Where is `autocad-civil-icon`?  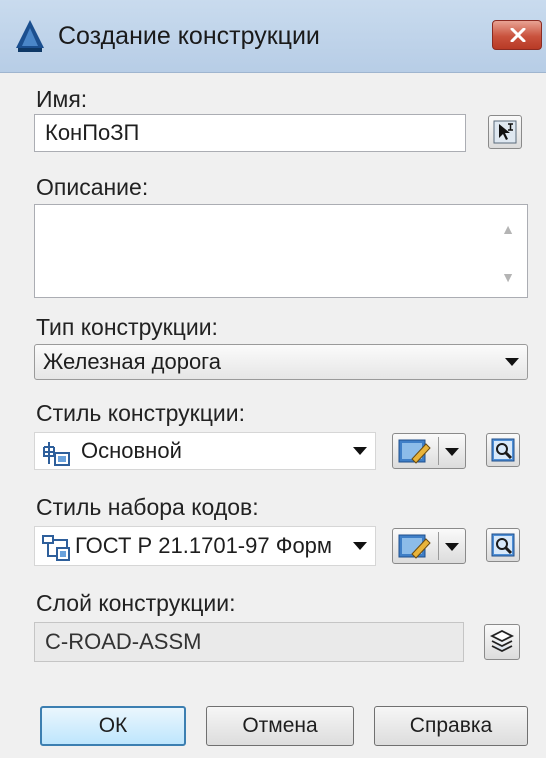
autocad-civil-icon is located at coordinates (30, 36).